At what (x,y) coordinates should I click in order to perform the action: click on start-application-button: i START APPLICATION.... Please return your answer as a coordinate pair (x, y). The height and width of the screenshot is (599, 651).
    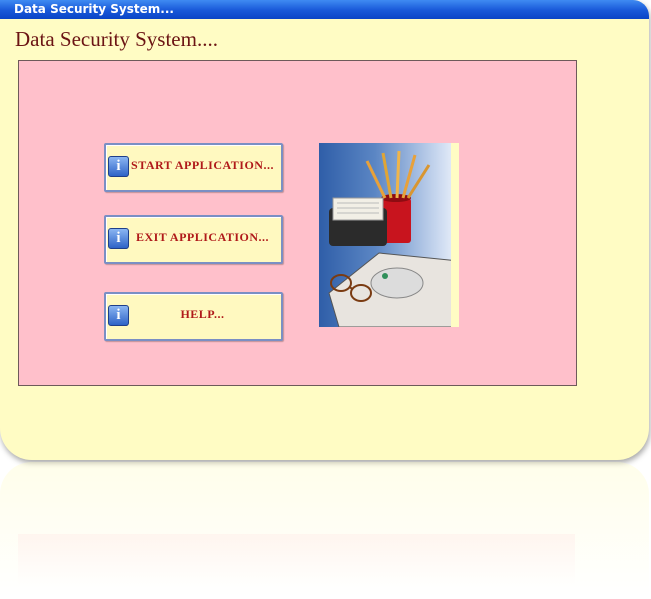
    Looking at the image, I should click on (193, 167).